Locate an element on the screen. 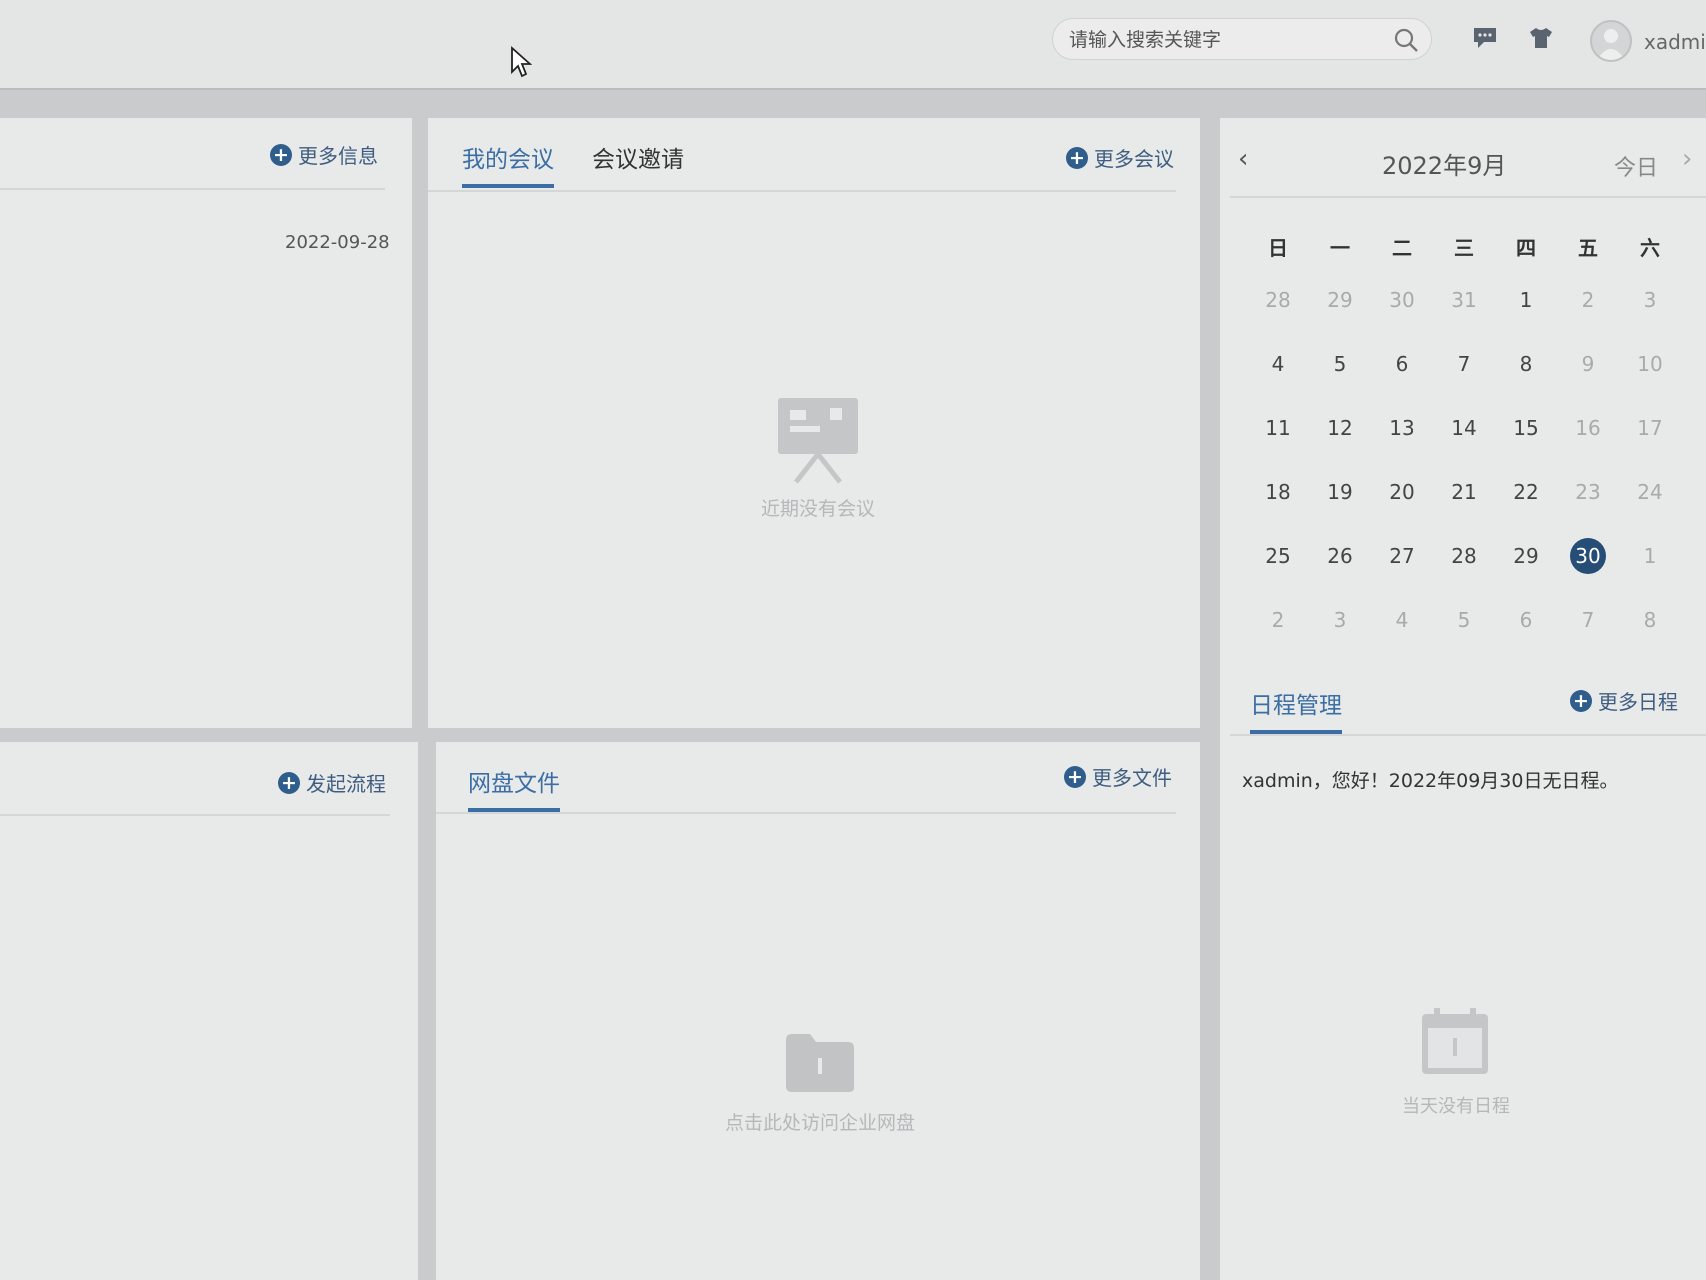 The image size is (1706, 1280). calendar-weekday: 六 is located at coordinates (1650, 248).